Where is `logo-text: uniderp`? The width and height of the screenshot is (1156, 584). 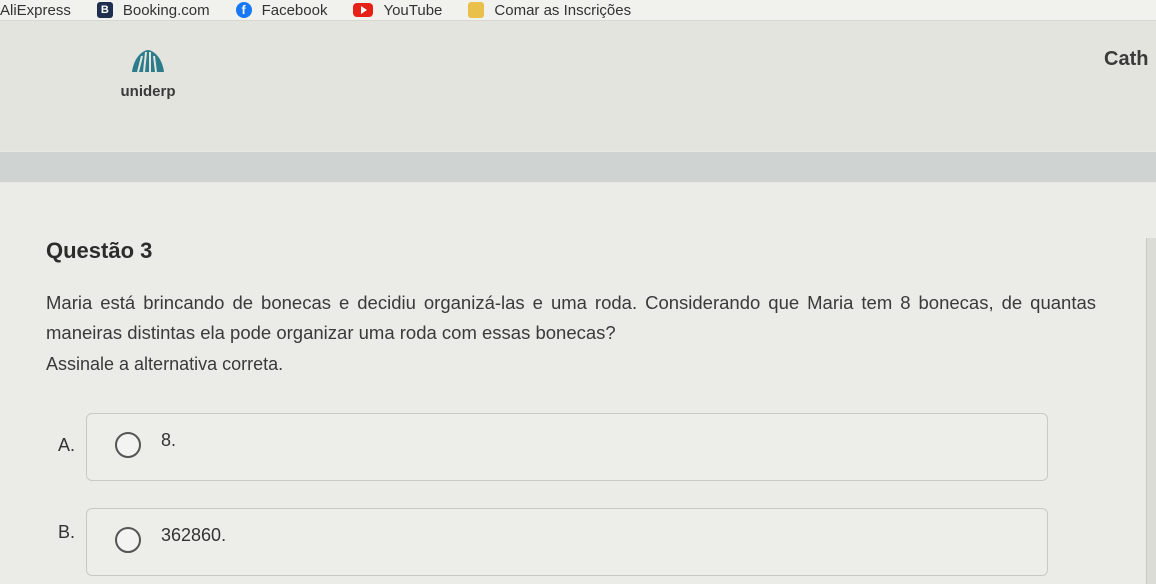
logo-text: uniderp is located at coordinates (148, 91).